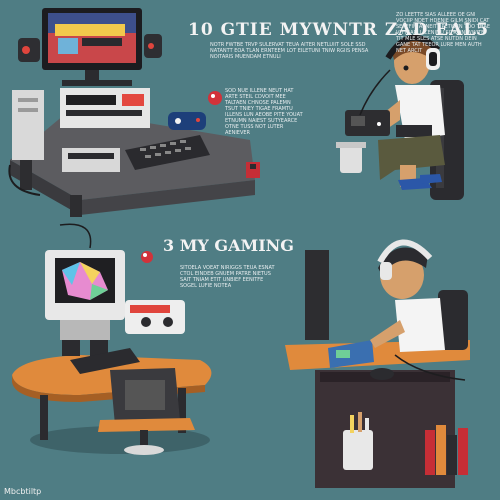 Image resolution: width=500 pixels, height=500 pixels. Describe the element at coordinates (400, 117) in the screenshot. I see `top-right-gamer-scene` at that location.